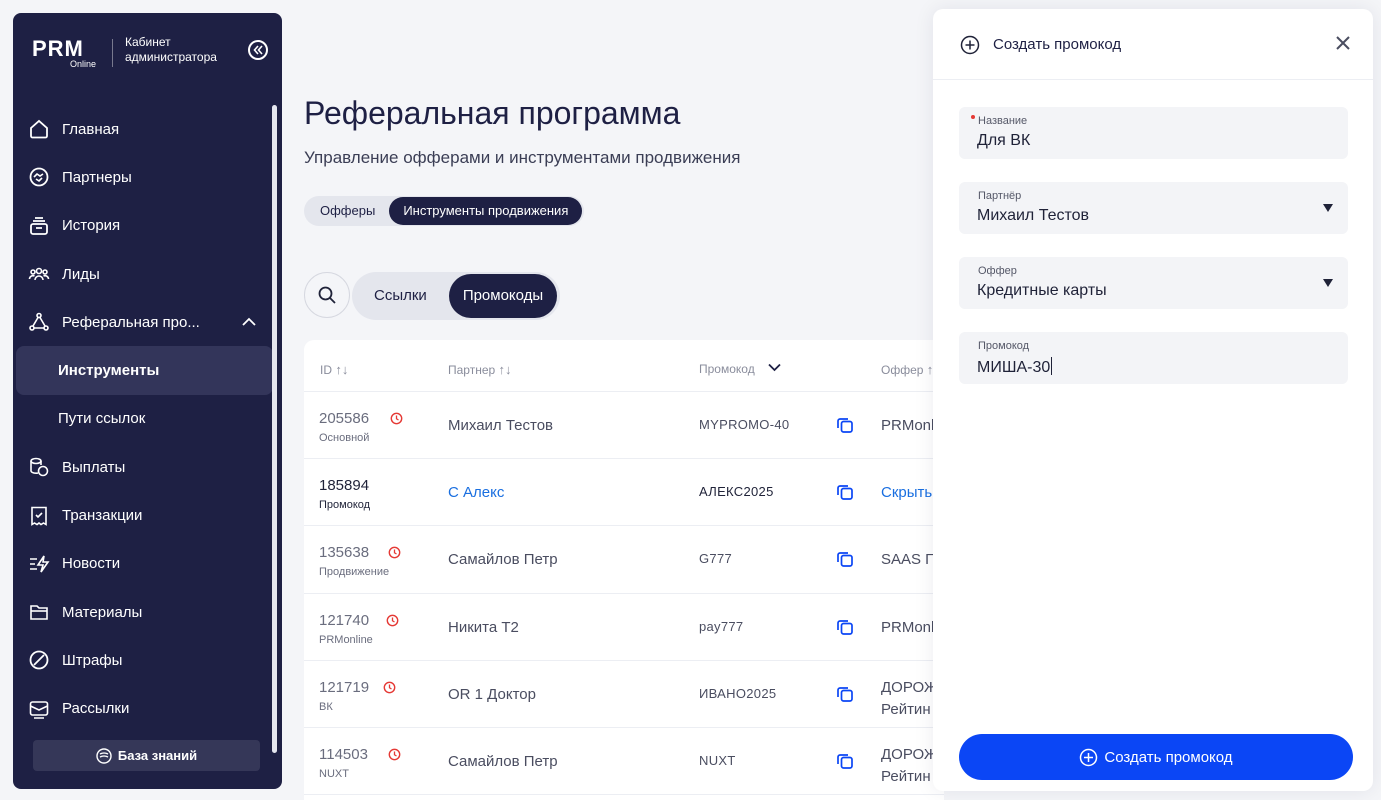  Describe the element at coordinates (1153, 283) in the screenshot. I see `offer-select: Оффер Кредитные карты` at that location.